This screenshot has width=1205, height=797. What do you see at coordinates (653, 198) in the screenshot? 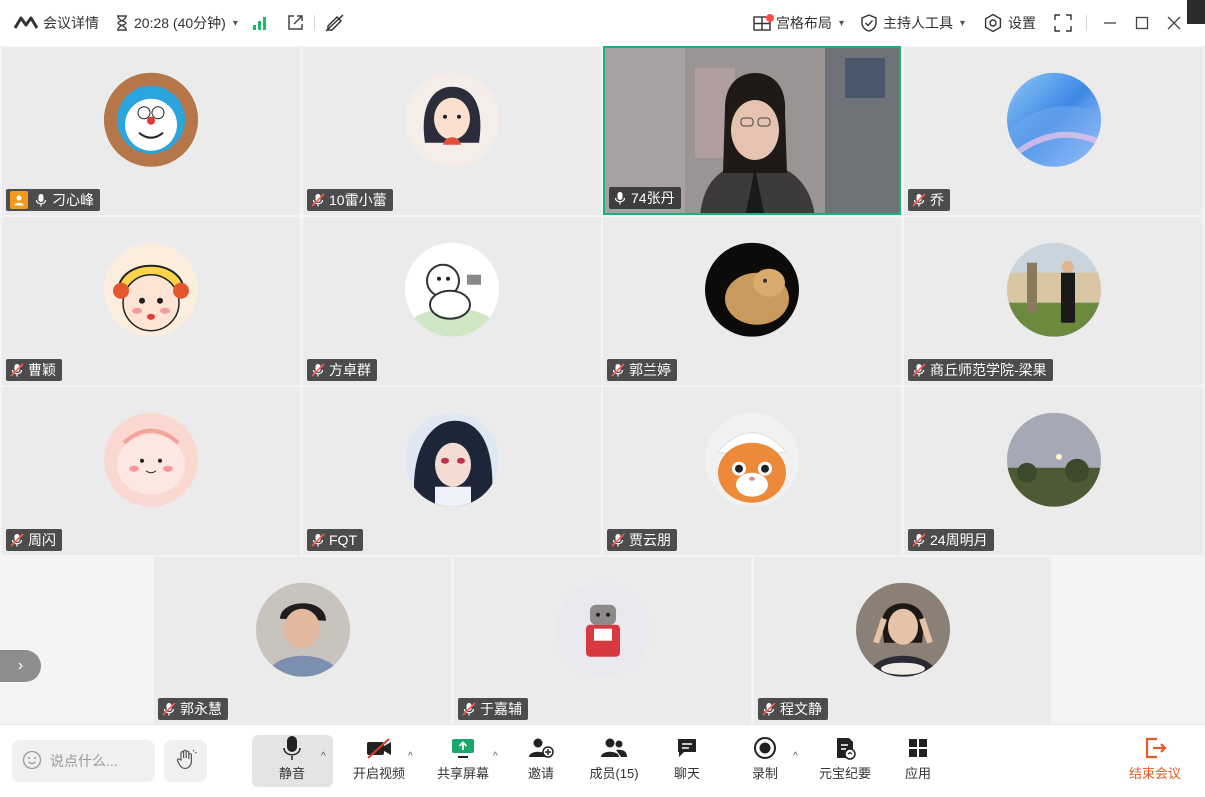
I see `participant-name: 74张丹` at bounding box center [653, 198].